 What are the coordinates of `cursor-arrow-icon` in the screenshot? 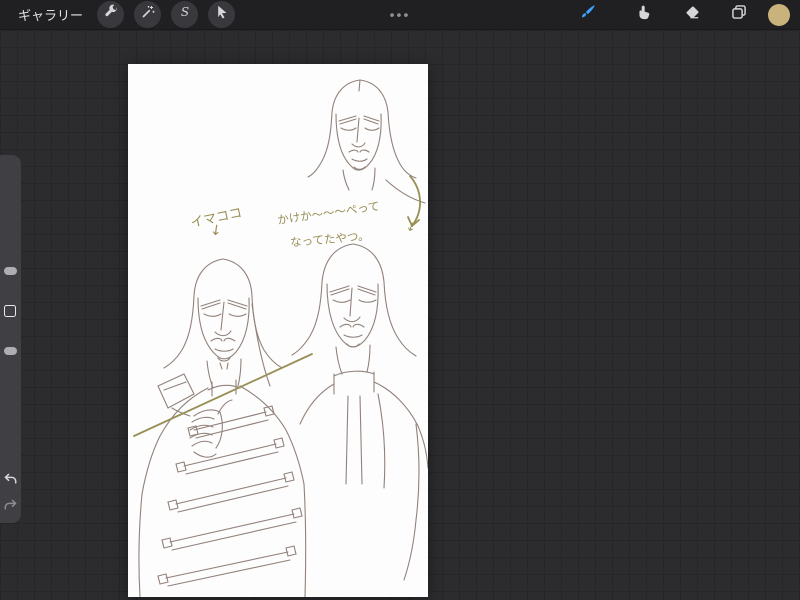 It's located at (222, 14).